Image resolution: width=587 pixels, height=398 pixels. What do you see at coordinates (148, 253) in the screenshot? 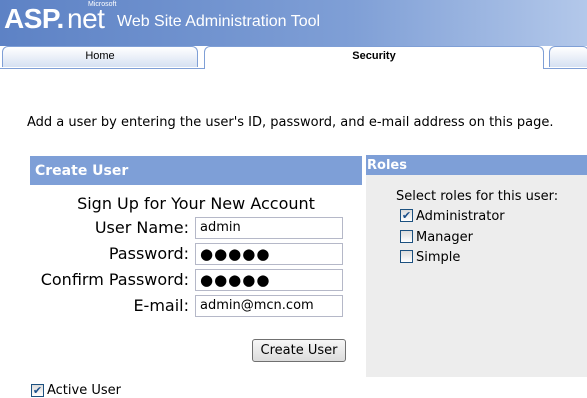
I see `password-label: Password:` at bounding box center [148, 253].